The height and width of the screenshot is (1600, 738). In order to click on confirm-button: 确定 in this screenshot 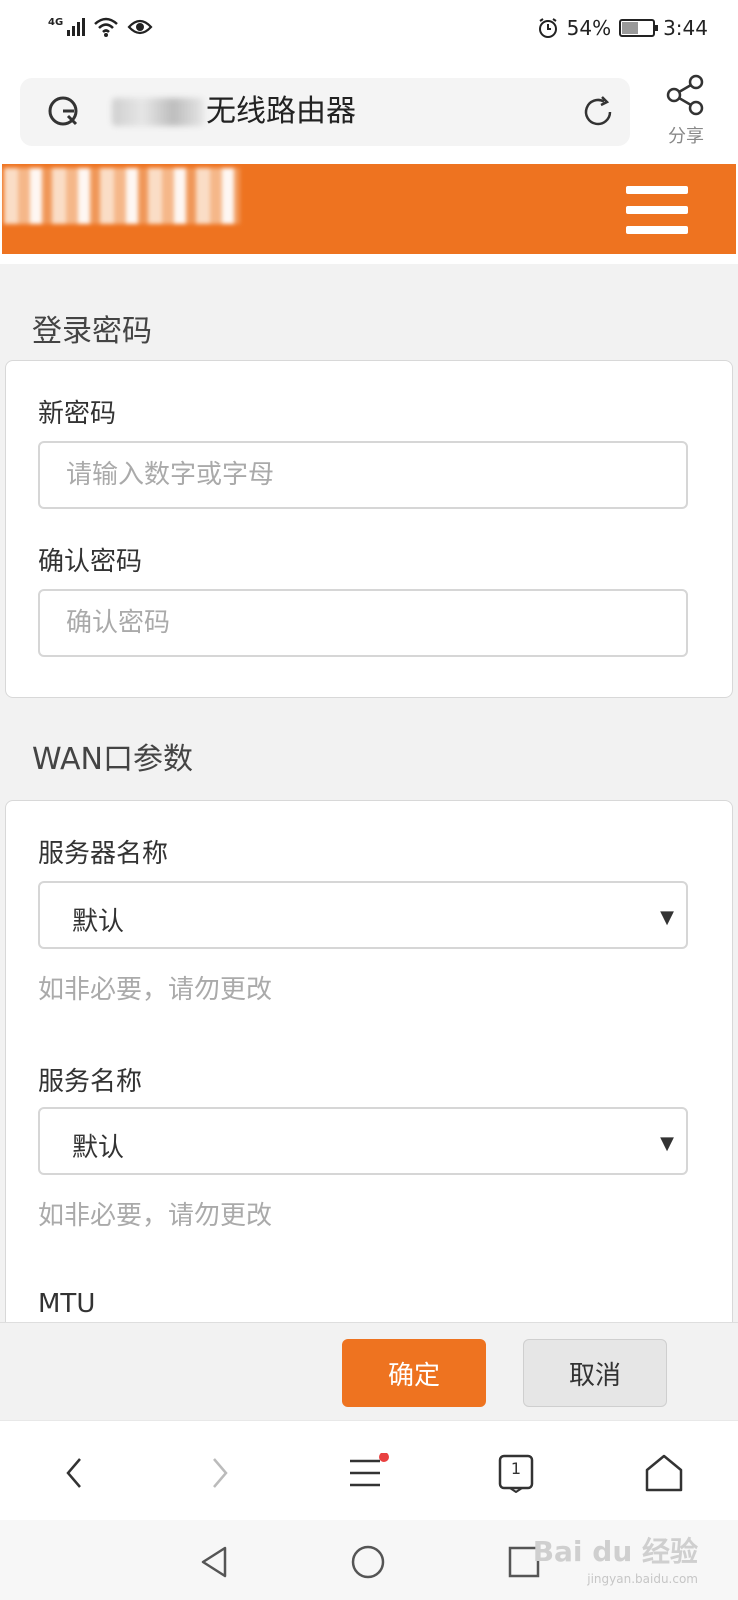, I will do `click(414, 1373)`.